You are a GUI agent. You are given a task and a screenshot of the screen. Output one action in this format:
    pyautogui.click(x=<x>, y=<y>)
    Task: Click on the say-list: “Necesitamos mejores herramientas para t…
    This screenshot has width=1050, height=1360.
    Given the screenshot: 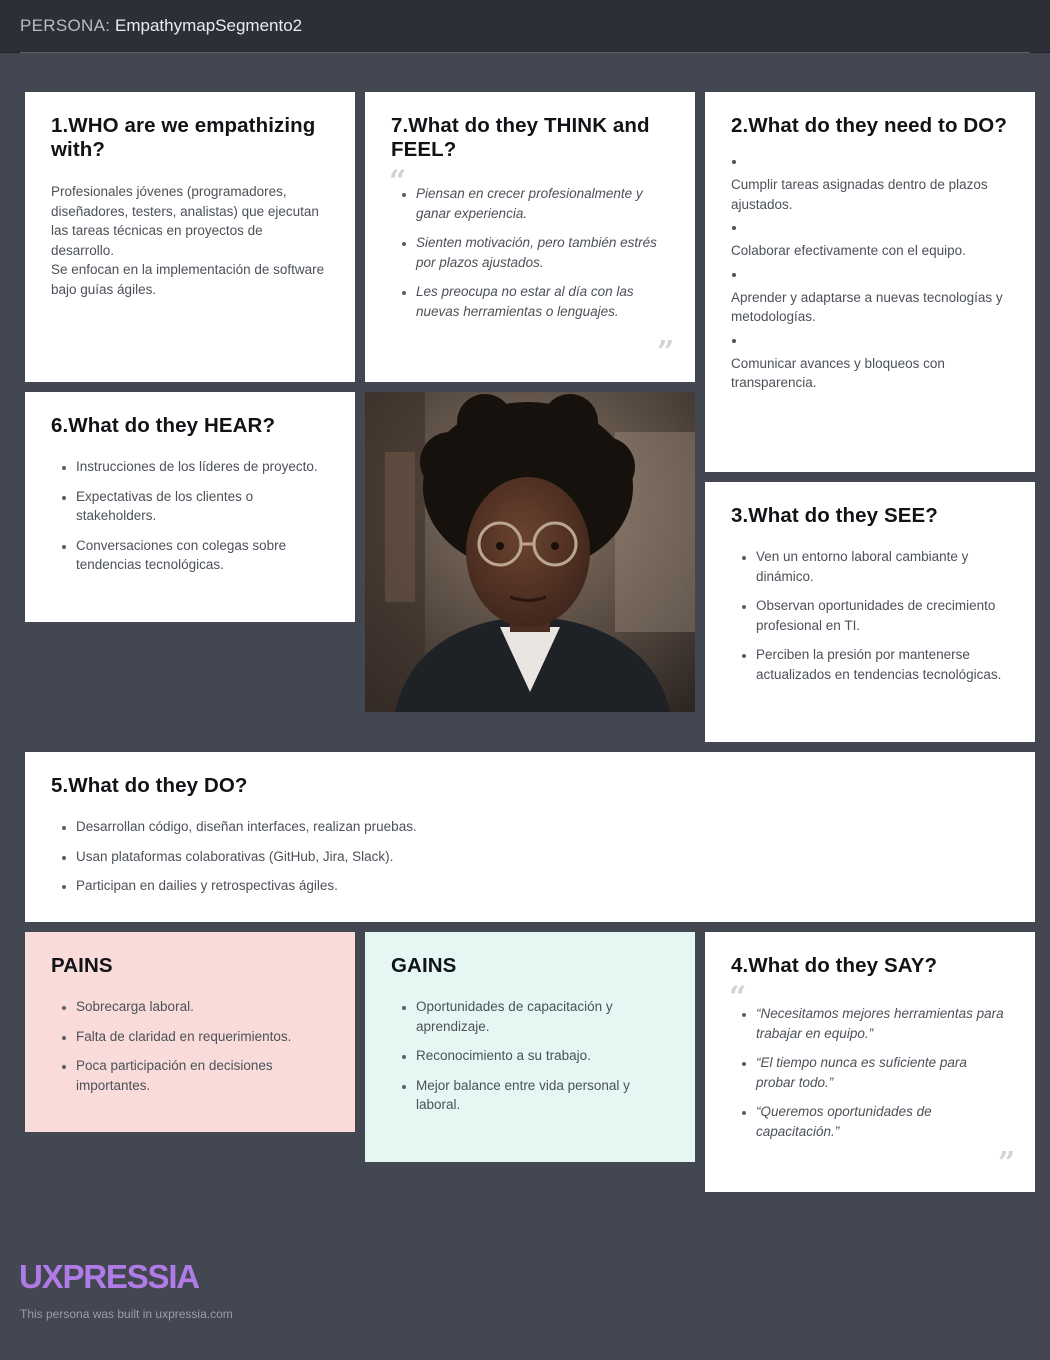 What is the action you would take?
    pyautogui.click(x=870, y=1072)
    